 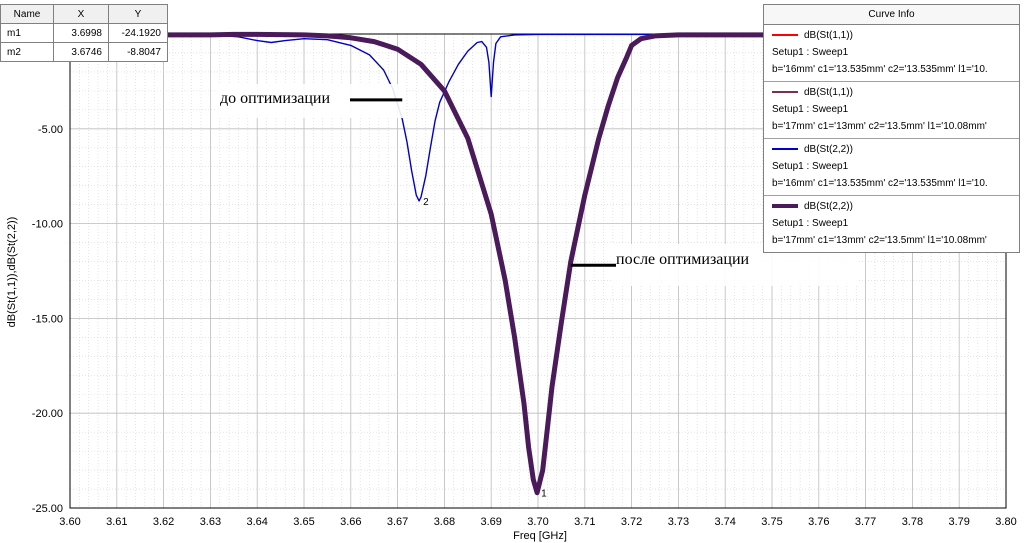 I want to click on y-tick-label: -15.00, so click(x=47, y=319).